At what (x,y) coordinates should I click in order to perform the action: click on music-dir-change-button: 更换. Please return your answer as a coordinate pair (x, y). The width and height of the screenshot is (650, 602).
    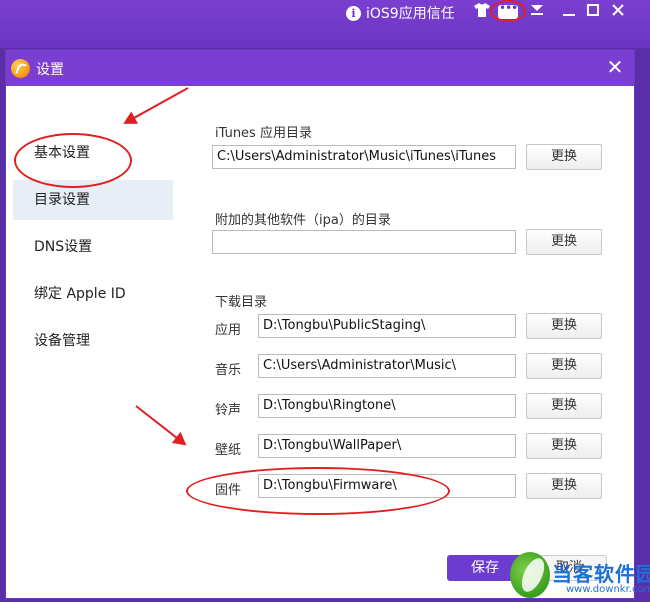
    Looking at the image, I should click on (564, 366).